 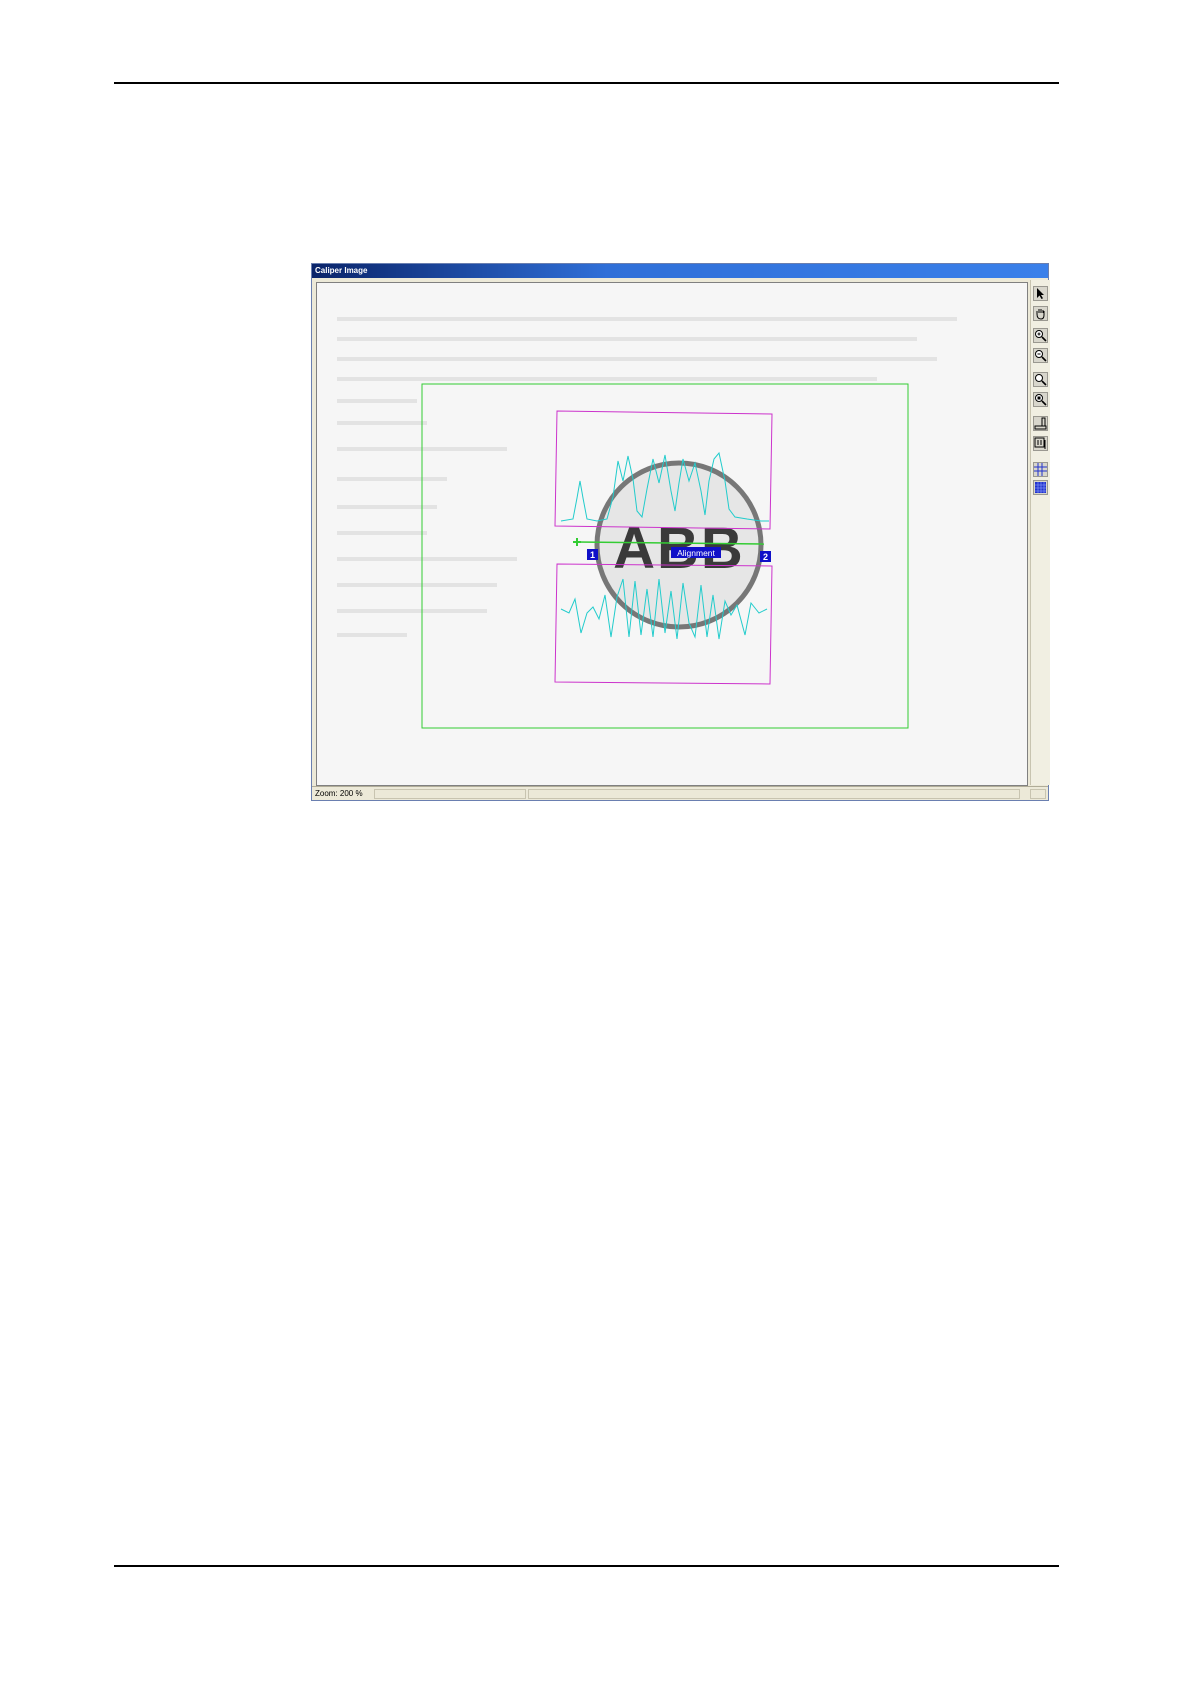 I want to click on pan-hand-icon, so click(x=1040, y=313).